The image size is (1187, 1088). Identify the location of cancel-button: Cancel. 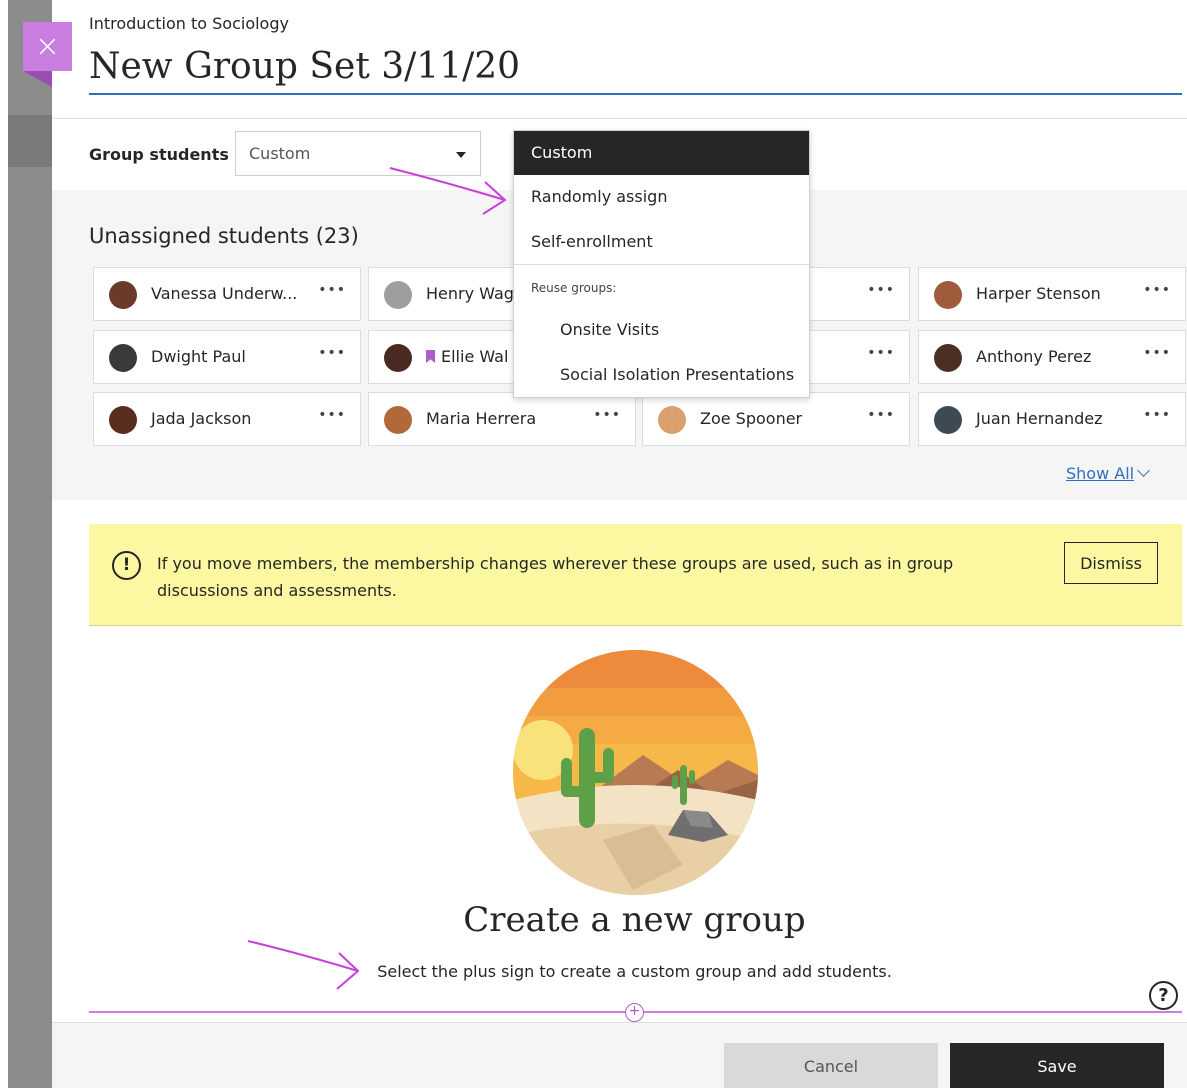
(831, 1065).